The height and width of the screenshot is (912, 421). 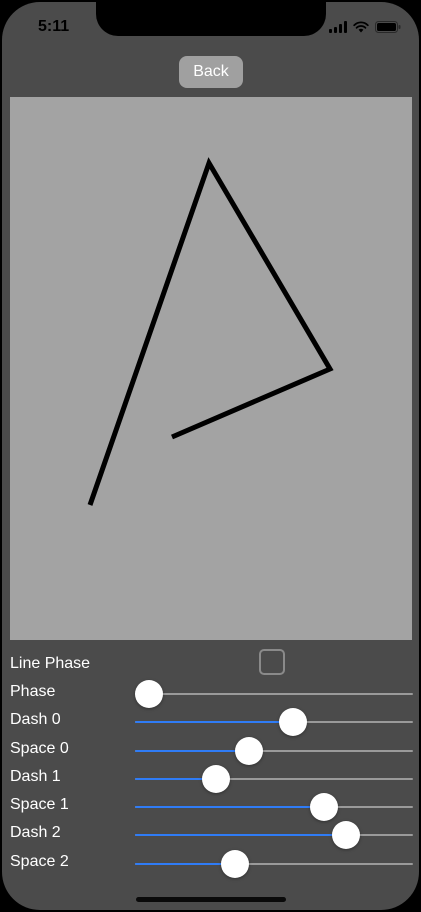 I want to click on space-1-slider, so click(x=274, y=807).